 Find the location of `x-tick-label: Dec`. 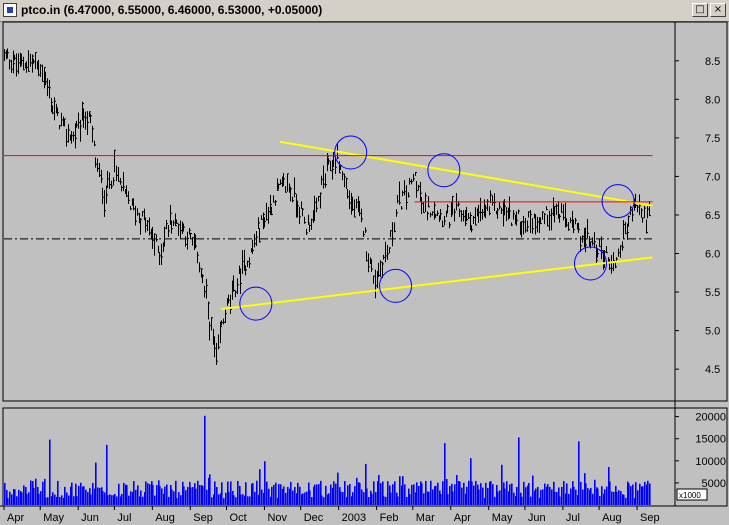

x-tick-label: Dec is located at coordinates (314, 518).